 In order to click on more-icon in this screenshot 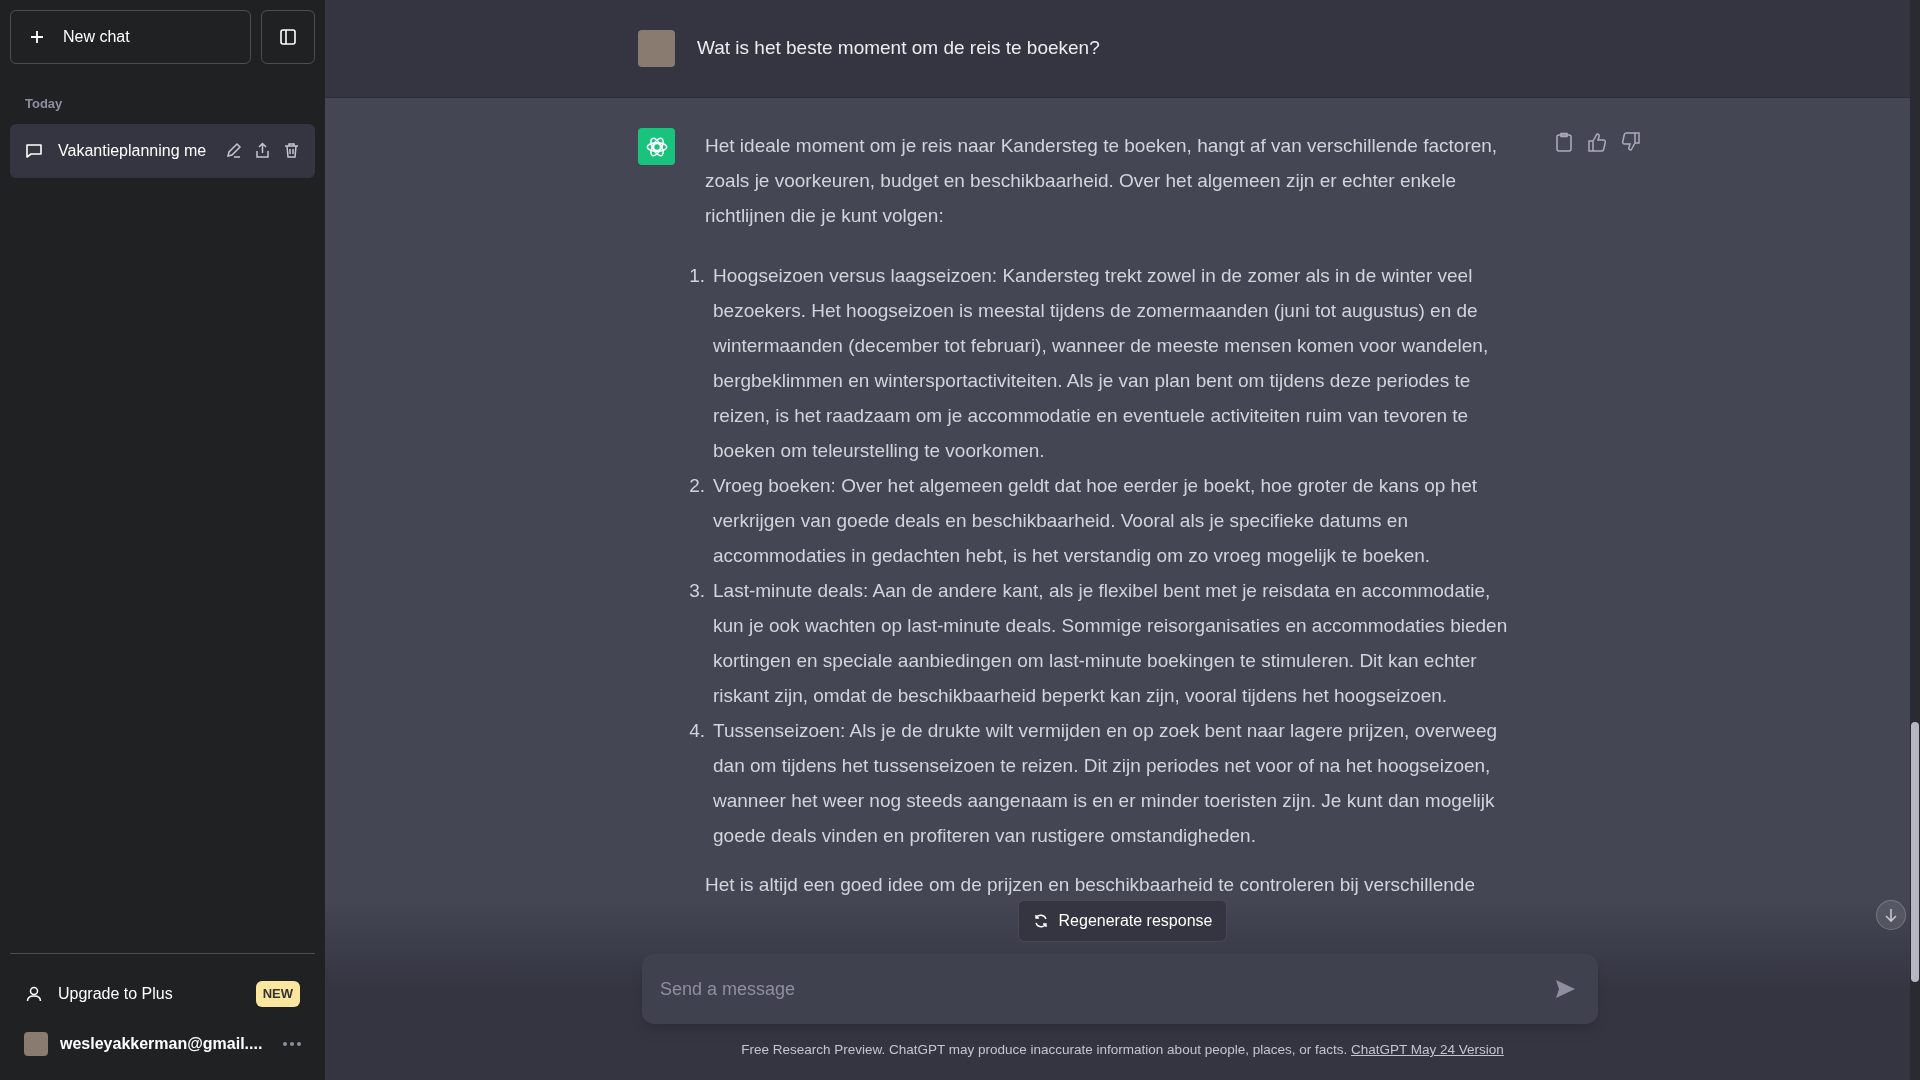, I will do `click(292, 1044)`.